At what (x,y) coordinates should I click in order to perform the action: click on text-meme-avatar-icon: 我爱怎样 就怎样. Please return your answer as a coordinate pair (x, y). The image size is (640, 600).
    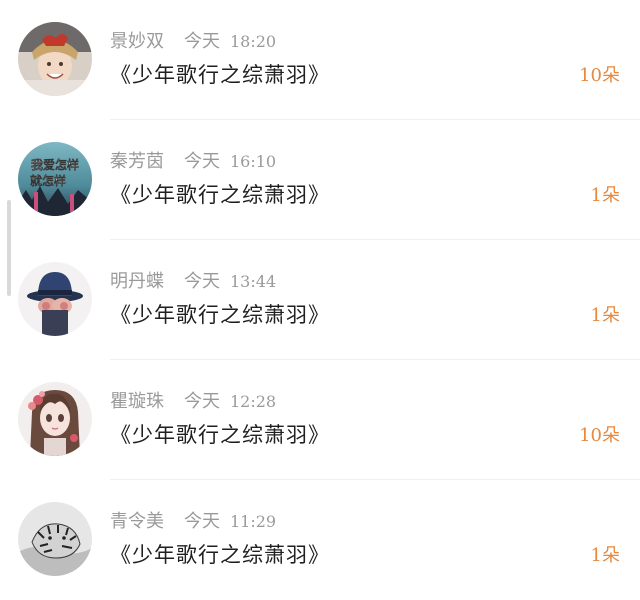
    Looking at the image, I should click on (55, 179).